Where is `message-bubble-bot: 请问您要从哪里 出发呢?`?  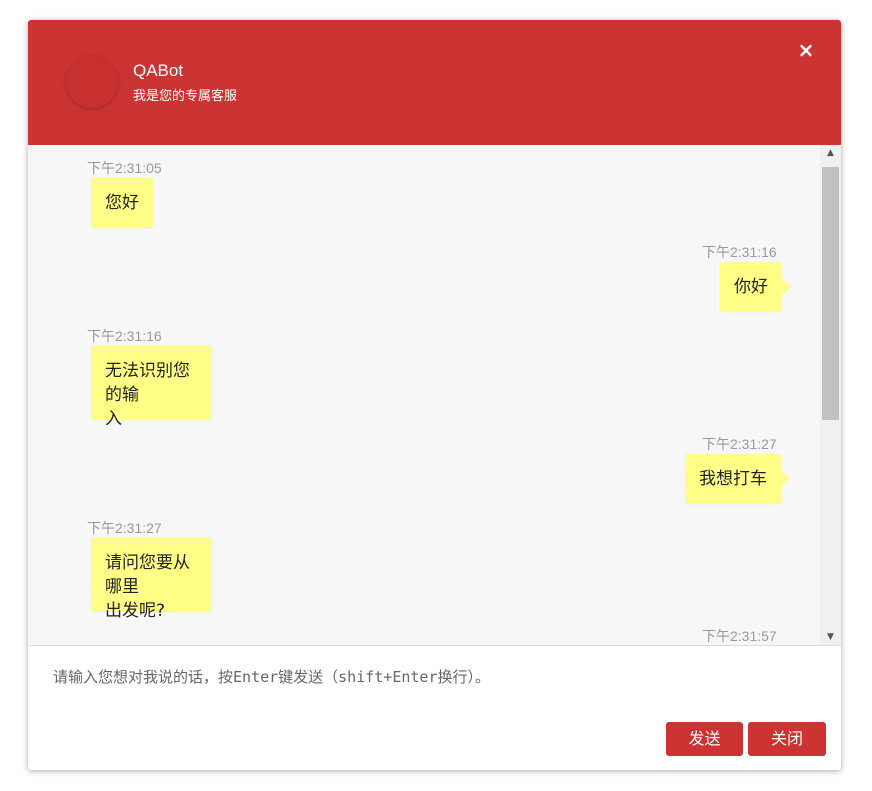 message-bubble-bot: 请问您要从哪里 出发呢? is located at coordinates (151, 579).